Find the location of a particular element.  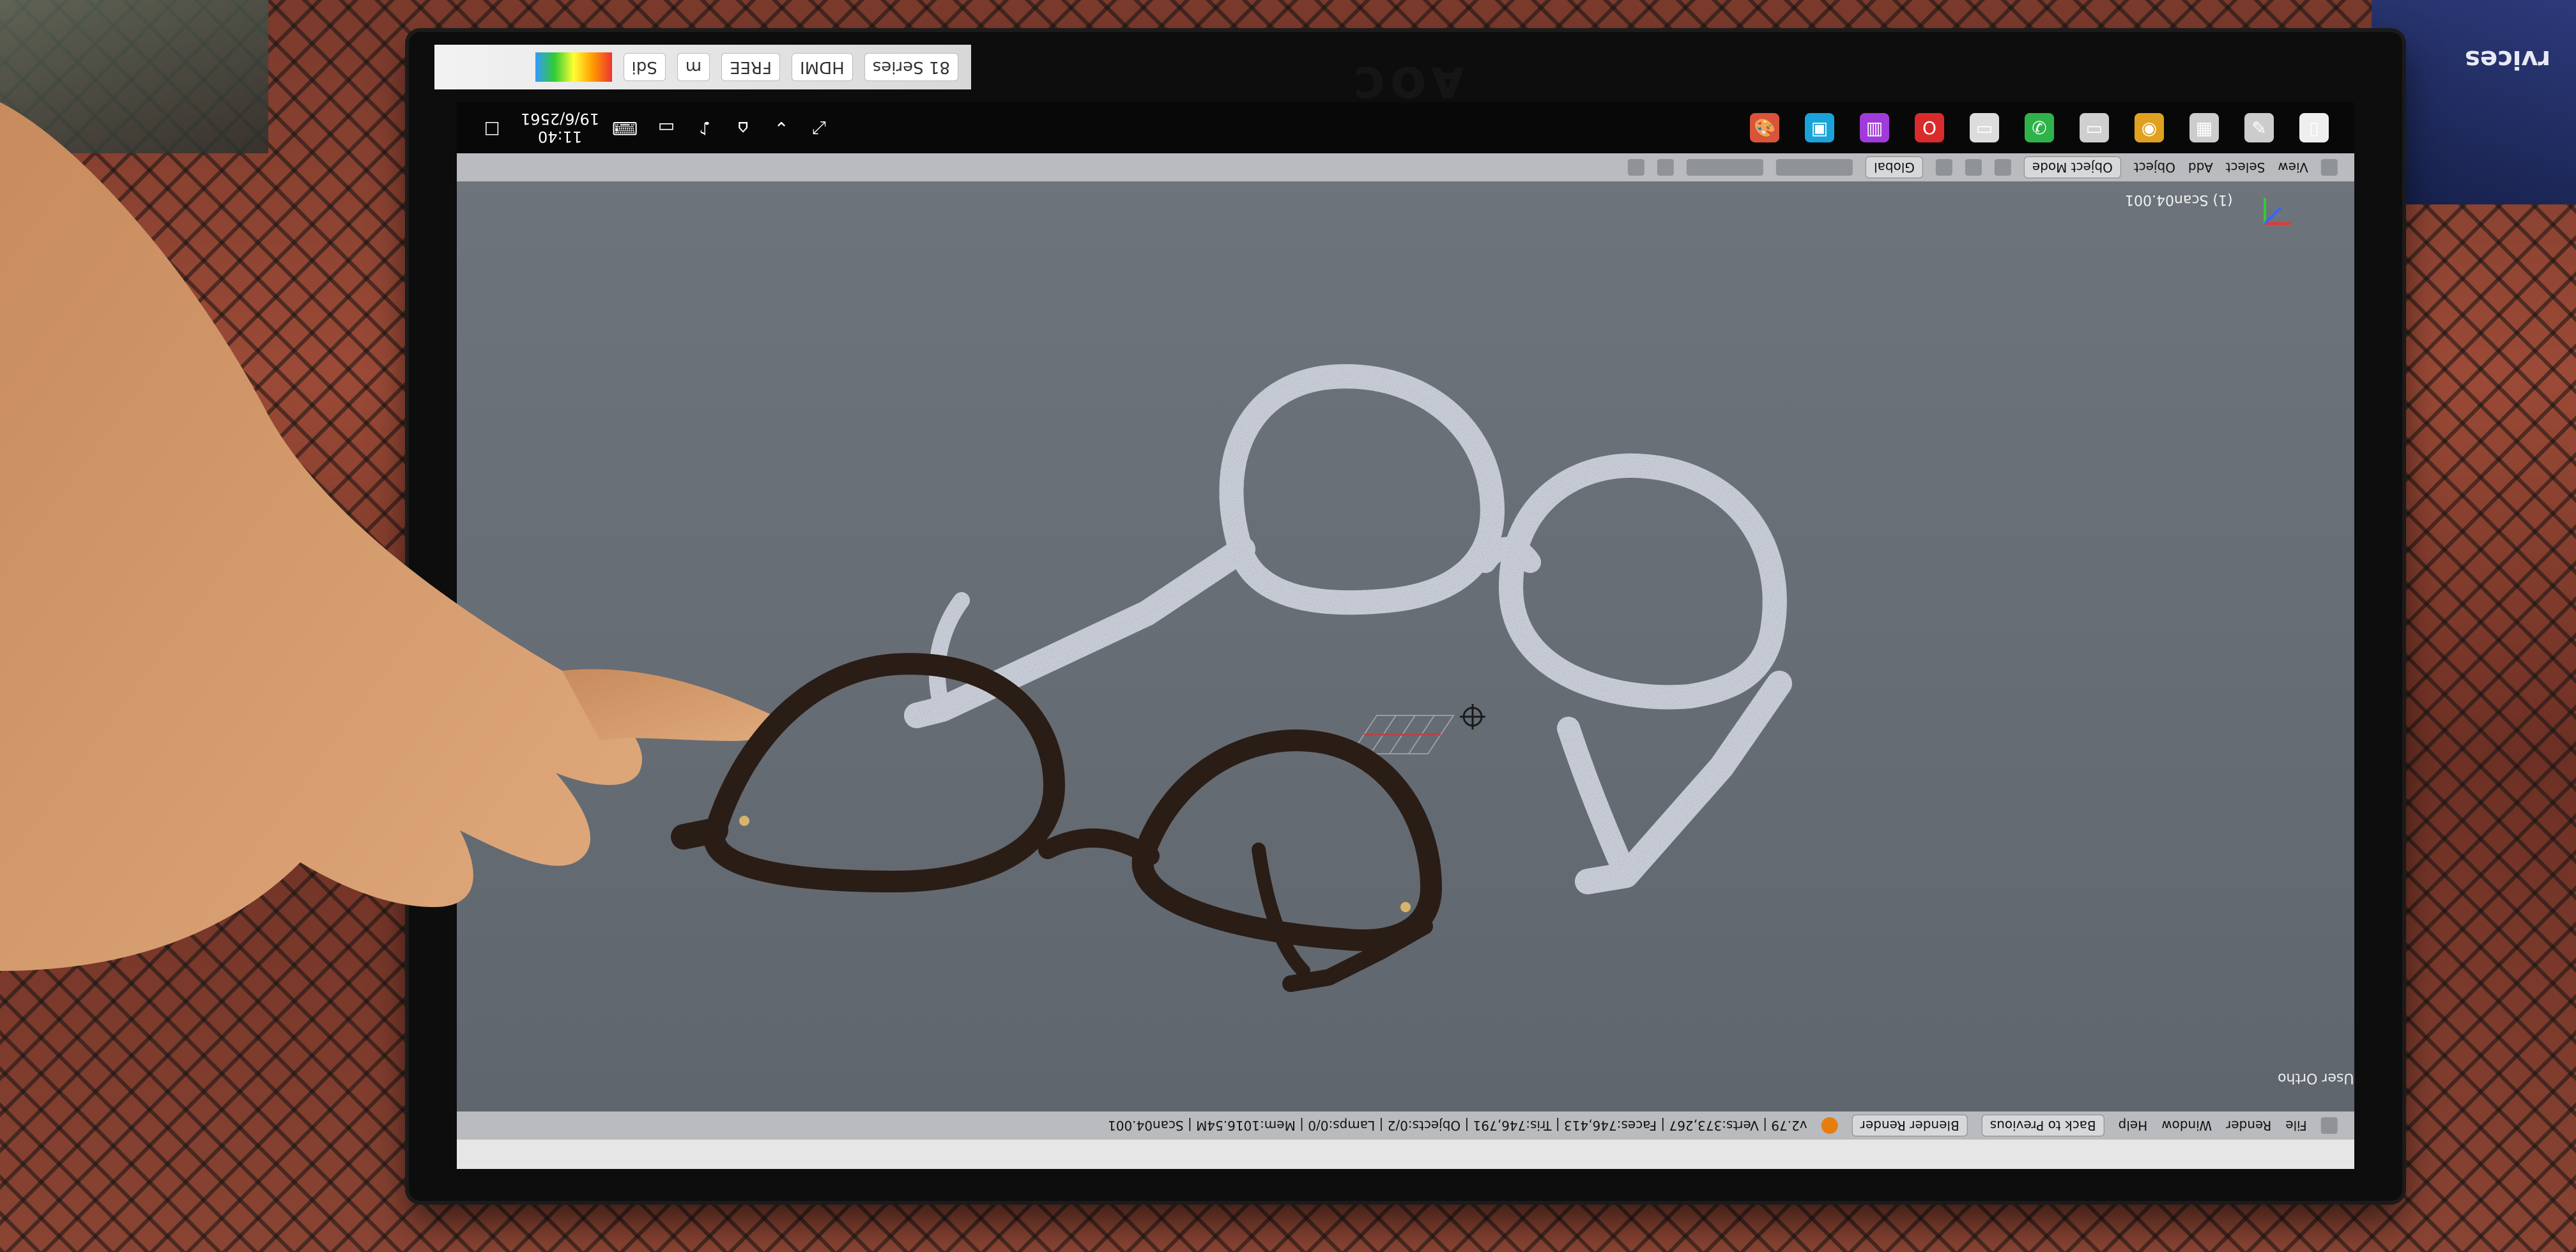

real-bridge is located at coordinates (1099, 847).